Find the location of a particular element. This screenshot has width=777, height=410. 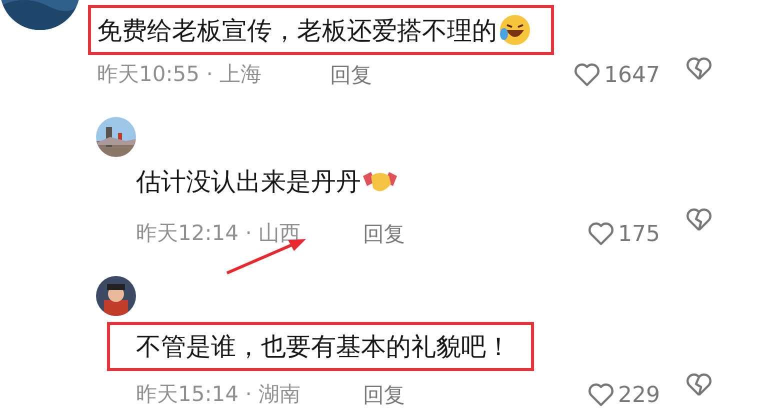

comment-meta: 昨天15:14 · 湖南 is located at coordinates (218, 395).